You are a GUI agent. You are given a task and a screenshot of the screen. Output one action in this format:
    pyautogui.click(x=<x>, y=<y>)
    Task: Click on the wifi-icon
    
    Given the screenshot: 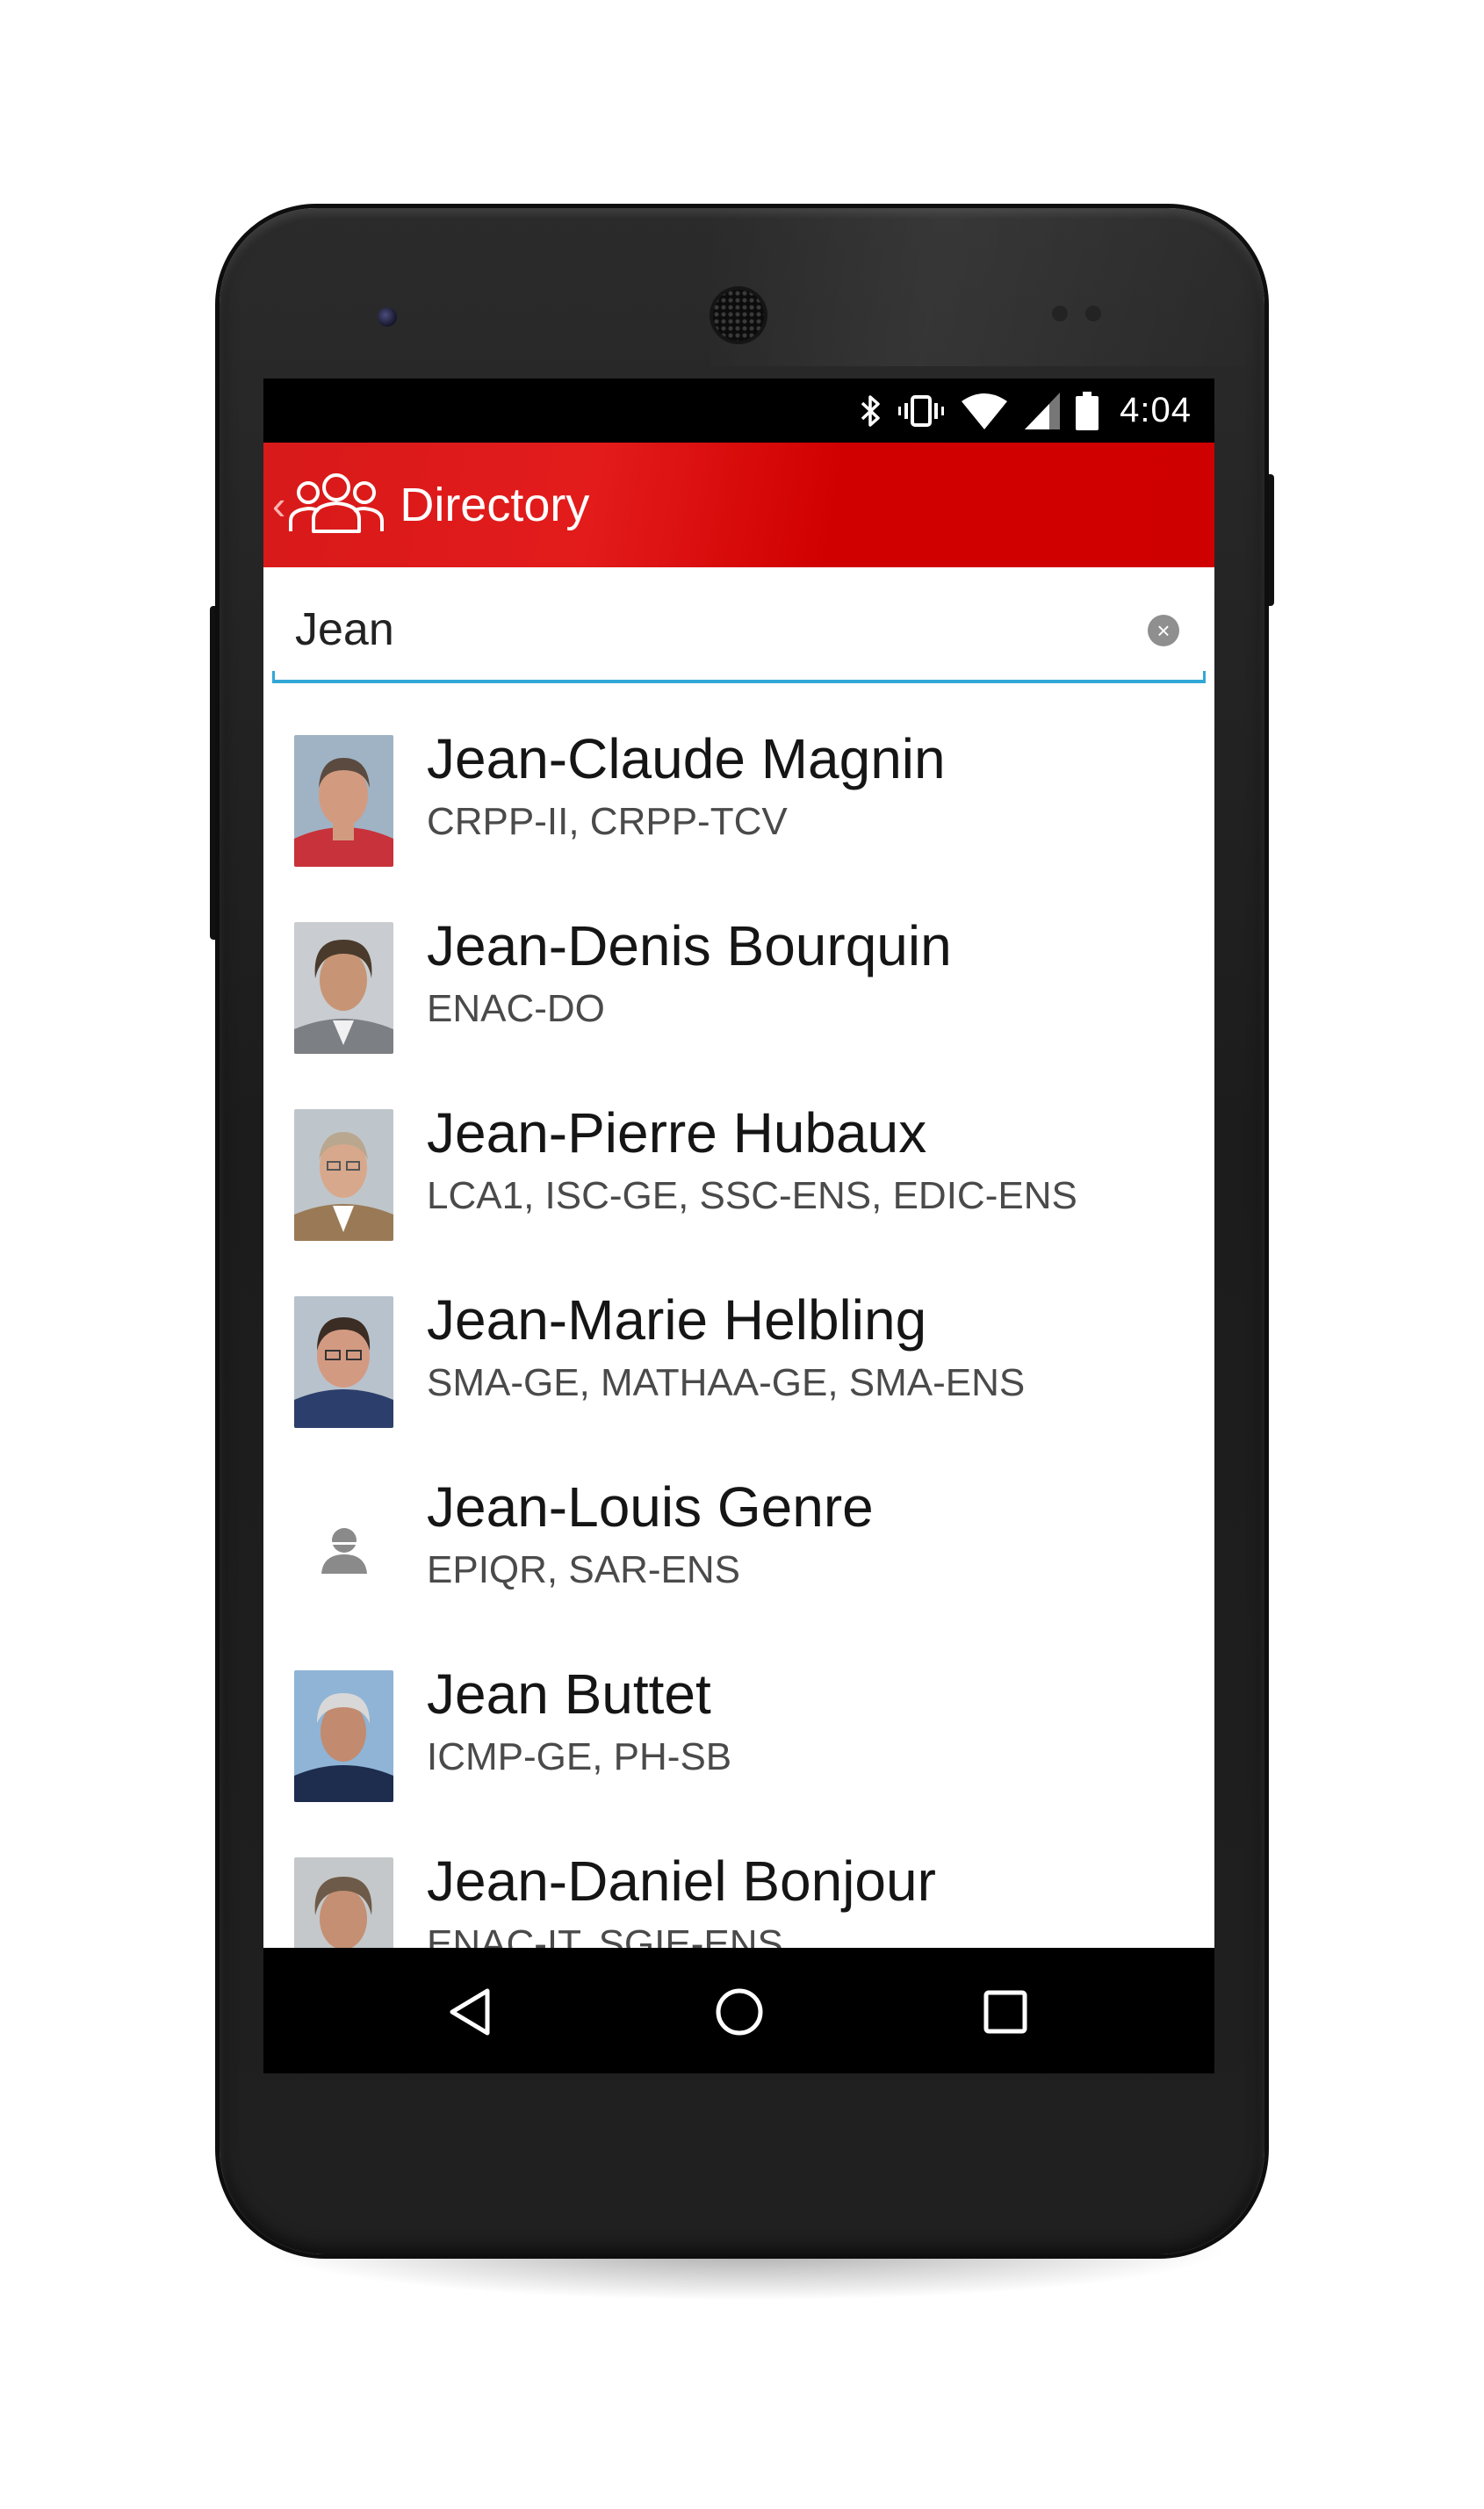 What is the action you would take?
    pyautogui.click(x=984, y=411)
    